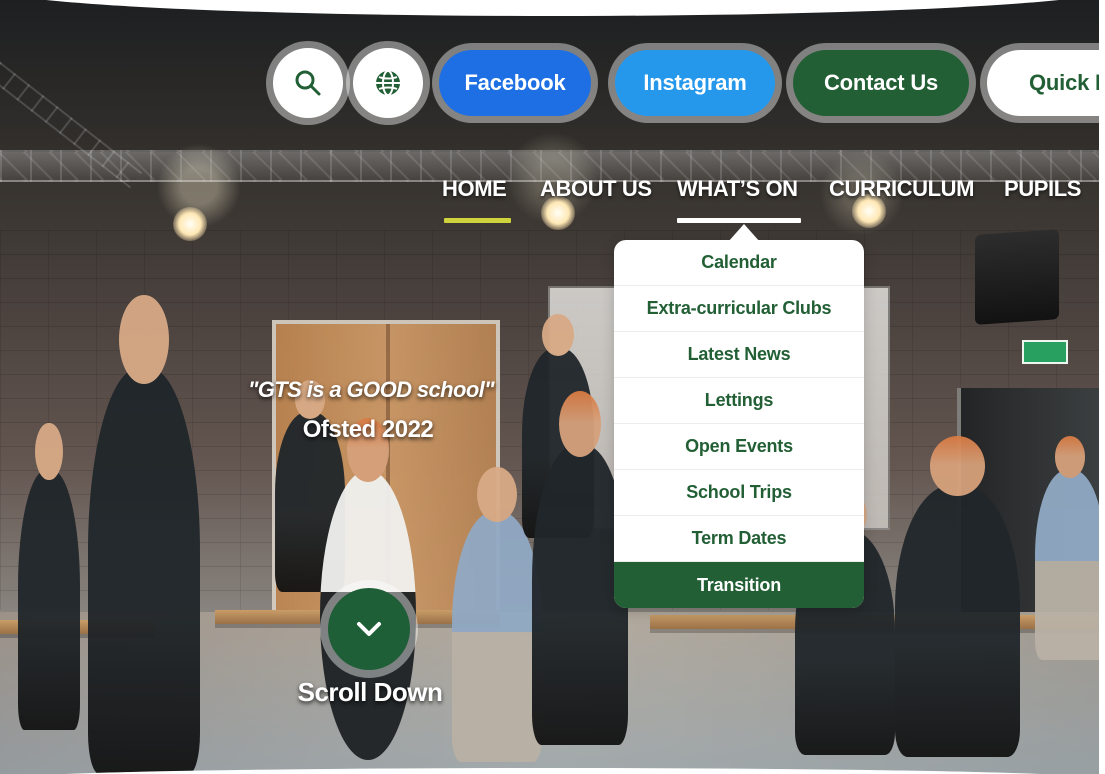  What do you see at coordinates (515, 83) in the screenshot?
I see `facebook-link: Facebook` at bounding box center [515, 83].